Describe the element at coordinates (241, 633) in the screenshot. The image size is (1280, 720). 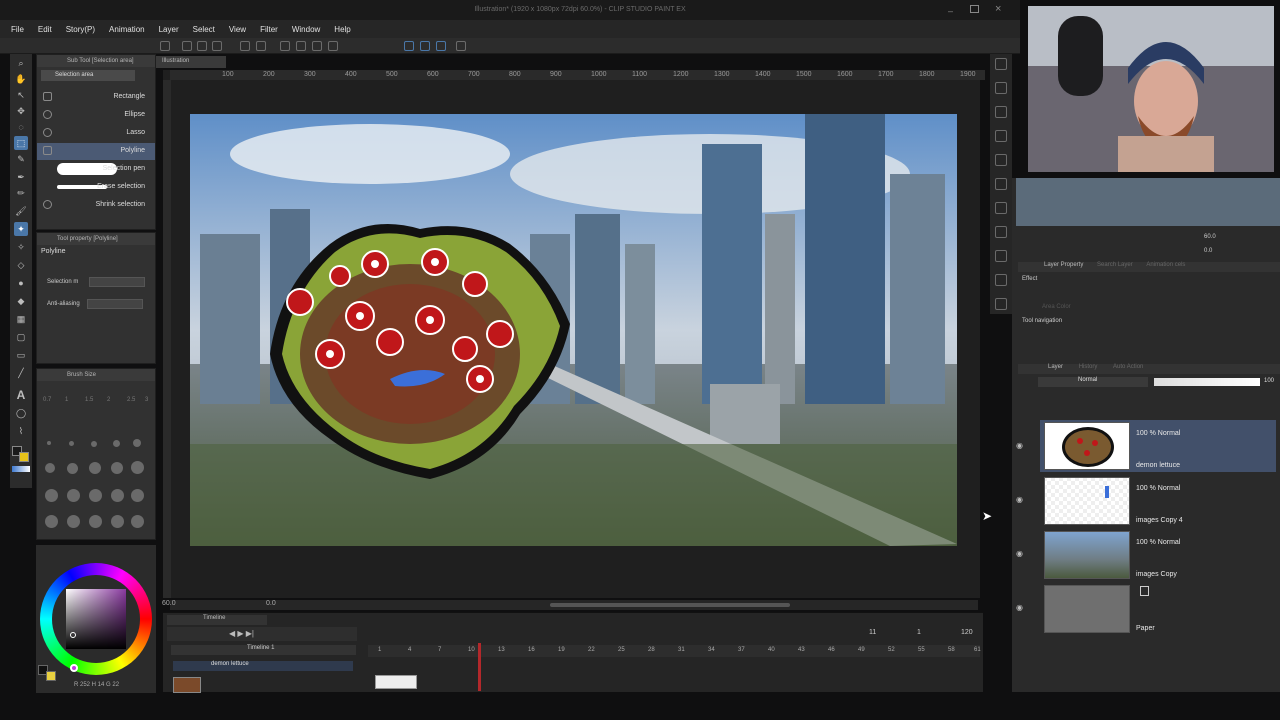
I see `play-icon: ◀ ▶ ▶|` at that location.